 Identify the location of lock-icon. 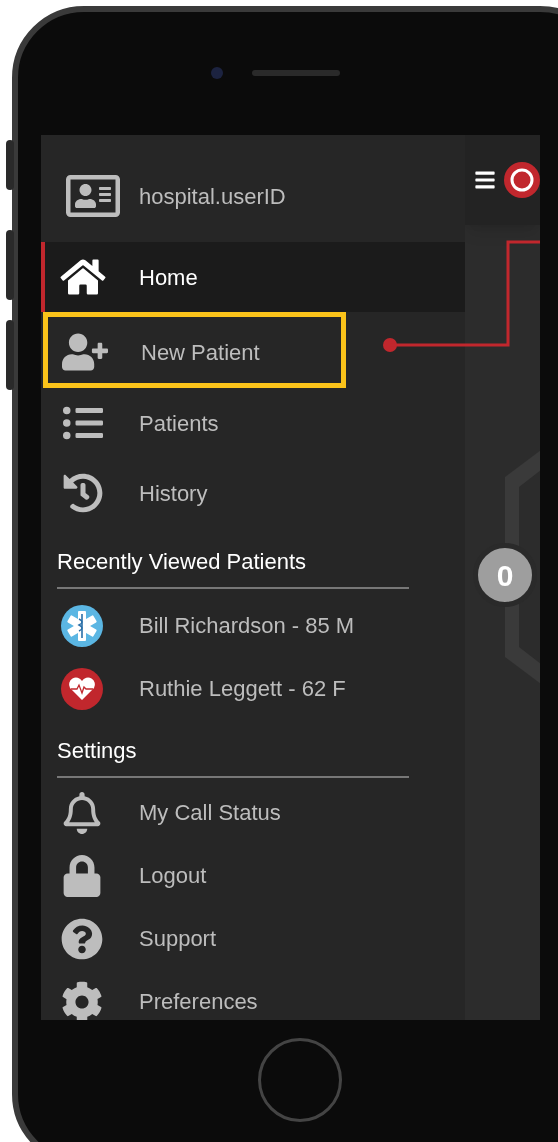
(82, 875).